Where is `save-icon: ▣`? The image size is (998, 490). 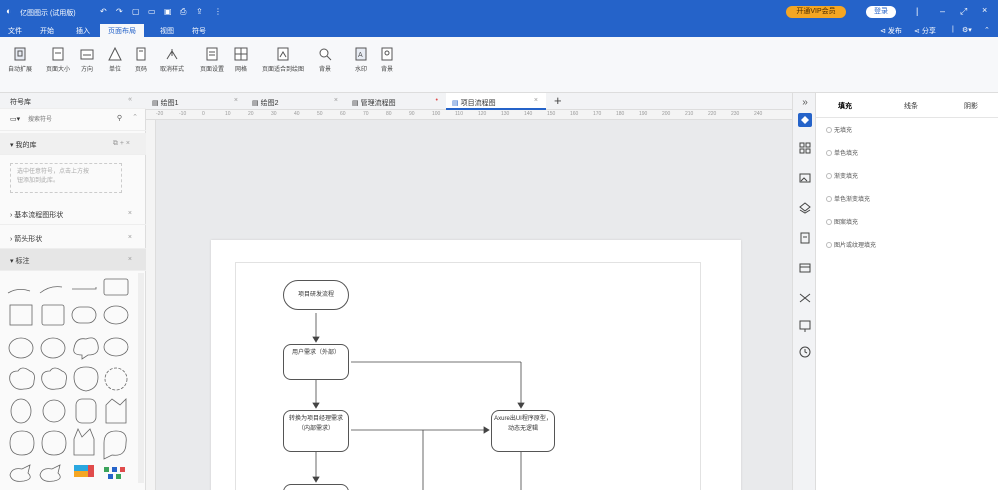
save-icon: ▣ is located at coordinates (168, 11).